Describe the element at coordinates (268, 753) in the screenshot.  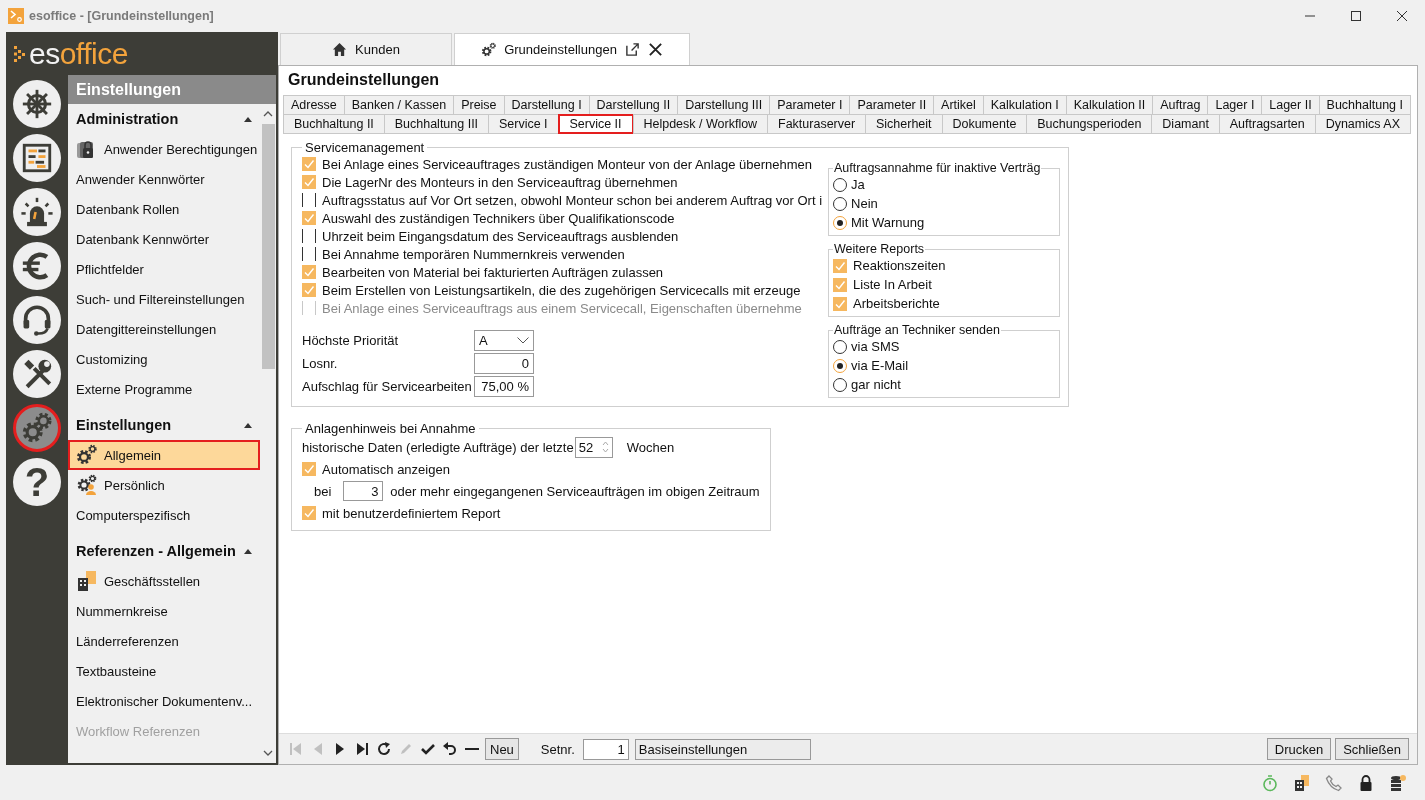
I see `scroll-down-icon` at that location.